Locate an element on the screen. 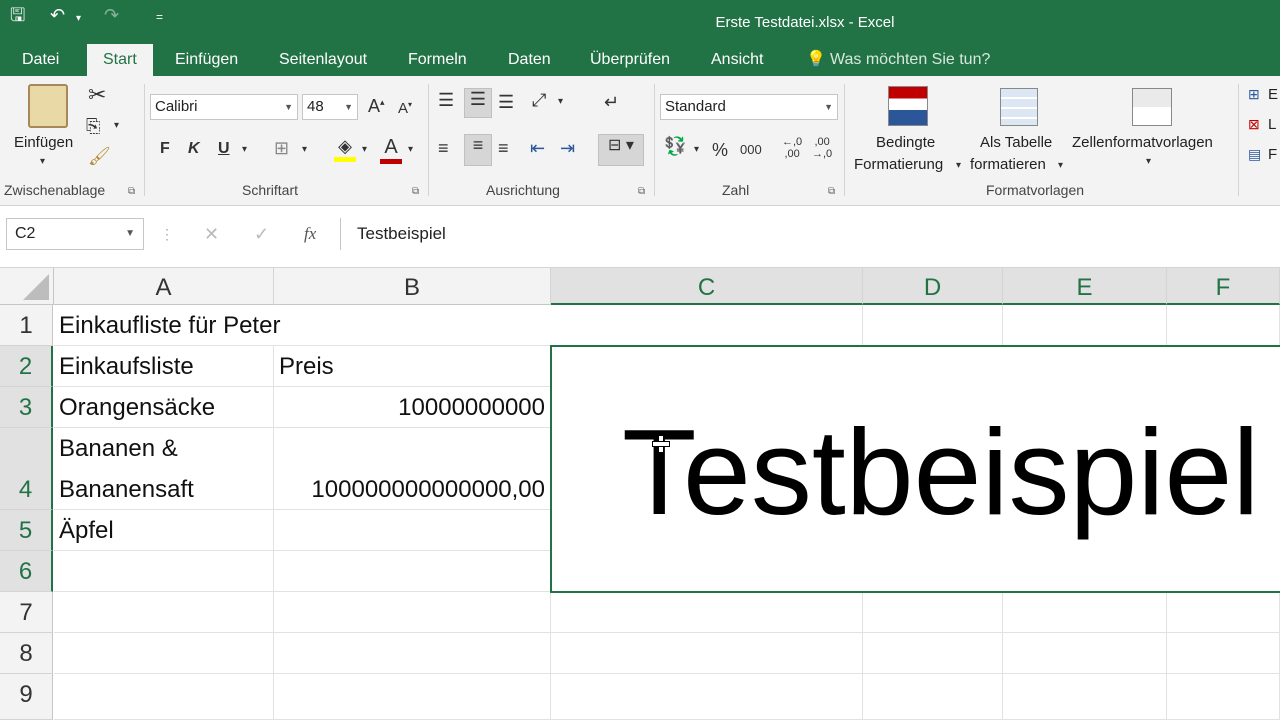 The width and height of the screenshot is (1280, 720). row-header-5: 5 is located at coordinates (26, 530).